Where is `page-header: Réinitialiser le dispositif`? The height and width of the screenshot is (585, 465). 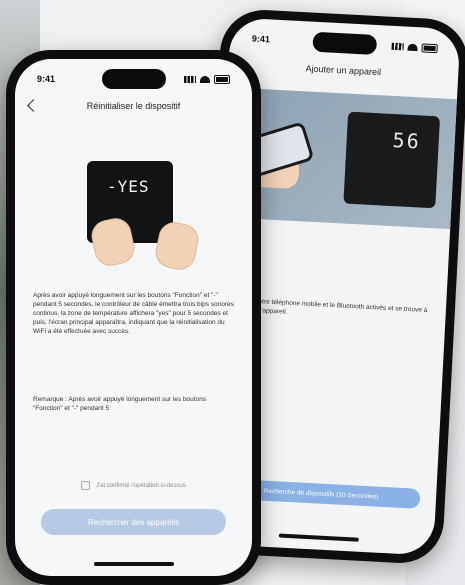
page-header: Réinitialiser le dispositif is located at coordinates (133, 111).